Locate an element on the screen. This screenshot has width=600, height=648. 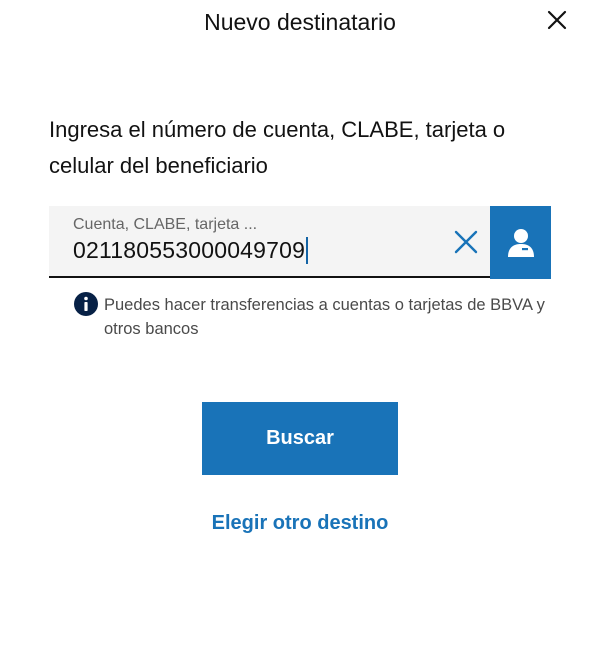
person-icon is located at coordinates (520, 242).